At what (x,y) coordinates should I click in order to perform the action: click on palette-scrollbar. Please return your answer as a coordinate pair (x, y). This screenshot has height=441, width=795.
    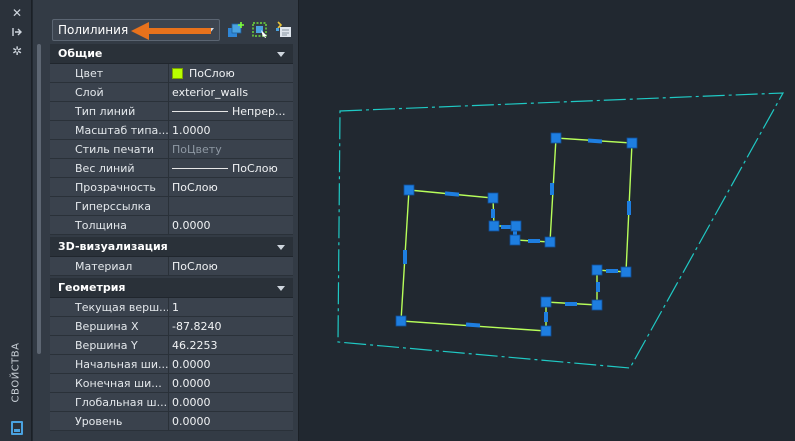
    Looking at the image, I should click on (39, 199).